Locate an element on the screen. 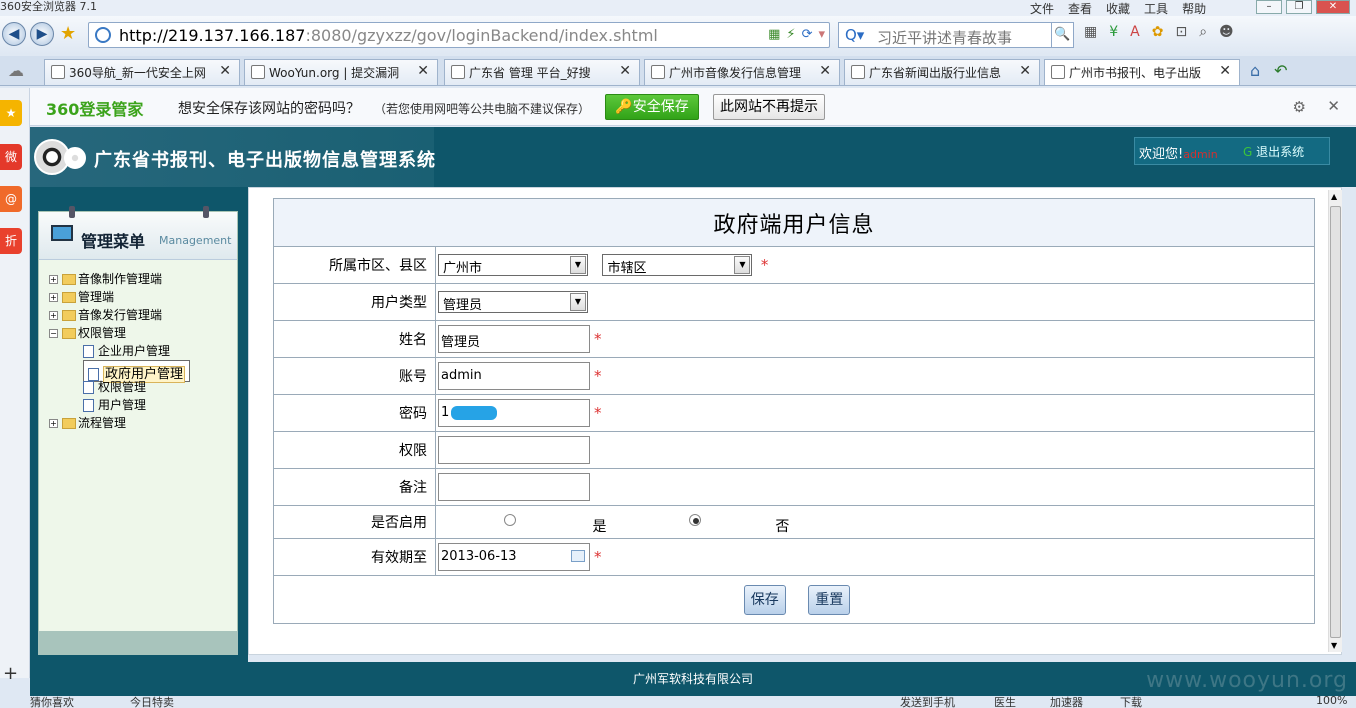  menu-item-enterprise-users: 企业用户管理 is located at coordinates (126, 350).